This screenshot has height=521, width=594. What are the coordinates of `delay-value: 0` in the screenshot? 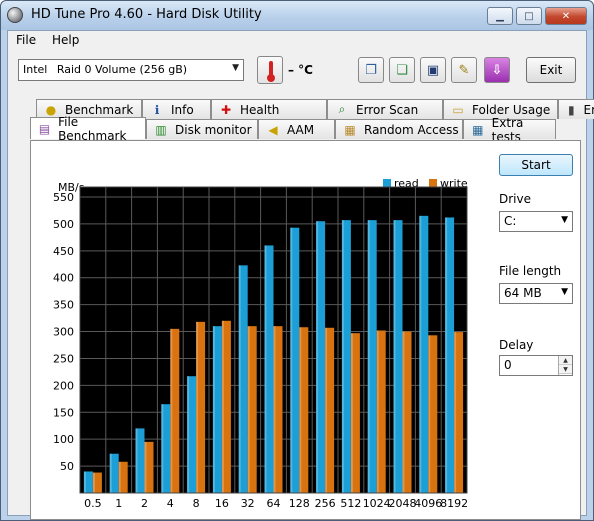 It's located at (508, 365).